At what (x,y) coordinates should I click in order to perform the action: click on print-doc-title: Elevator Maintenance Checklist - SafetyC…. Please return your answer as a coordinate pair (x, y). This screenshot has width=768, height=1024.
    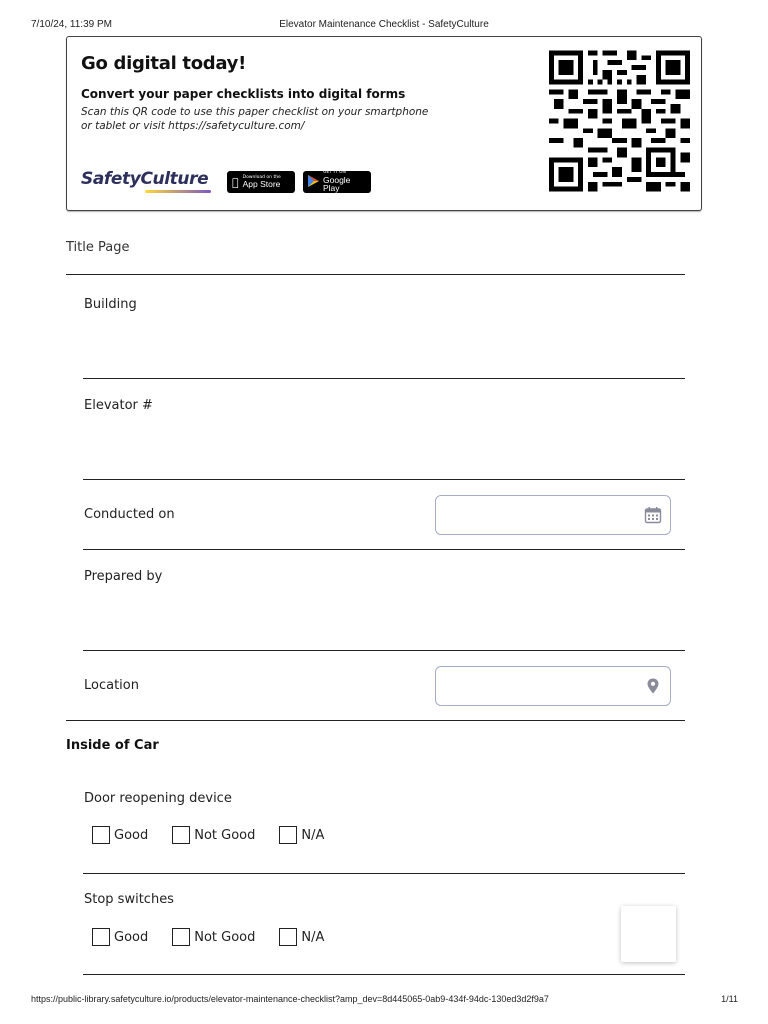
    Looking at the image, I should click on (384, 24).